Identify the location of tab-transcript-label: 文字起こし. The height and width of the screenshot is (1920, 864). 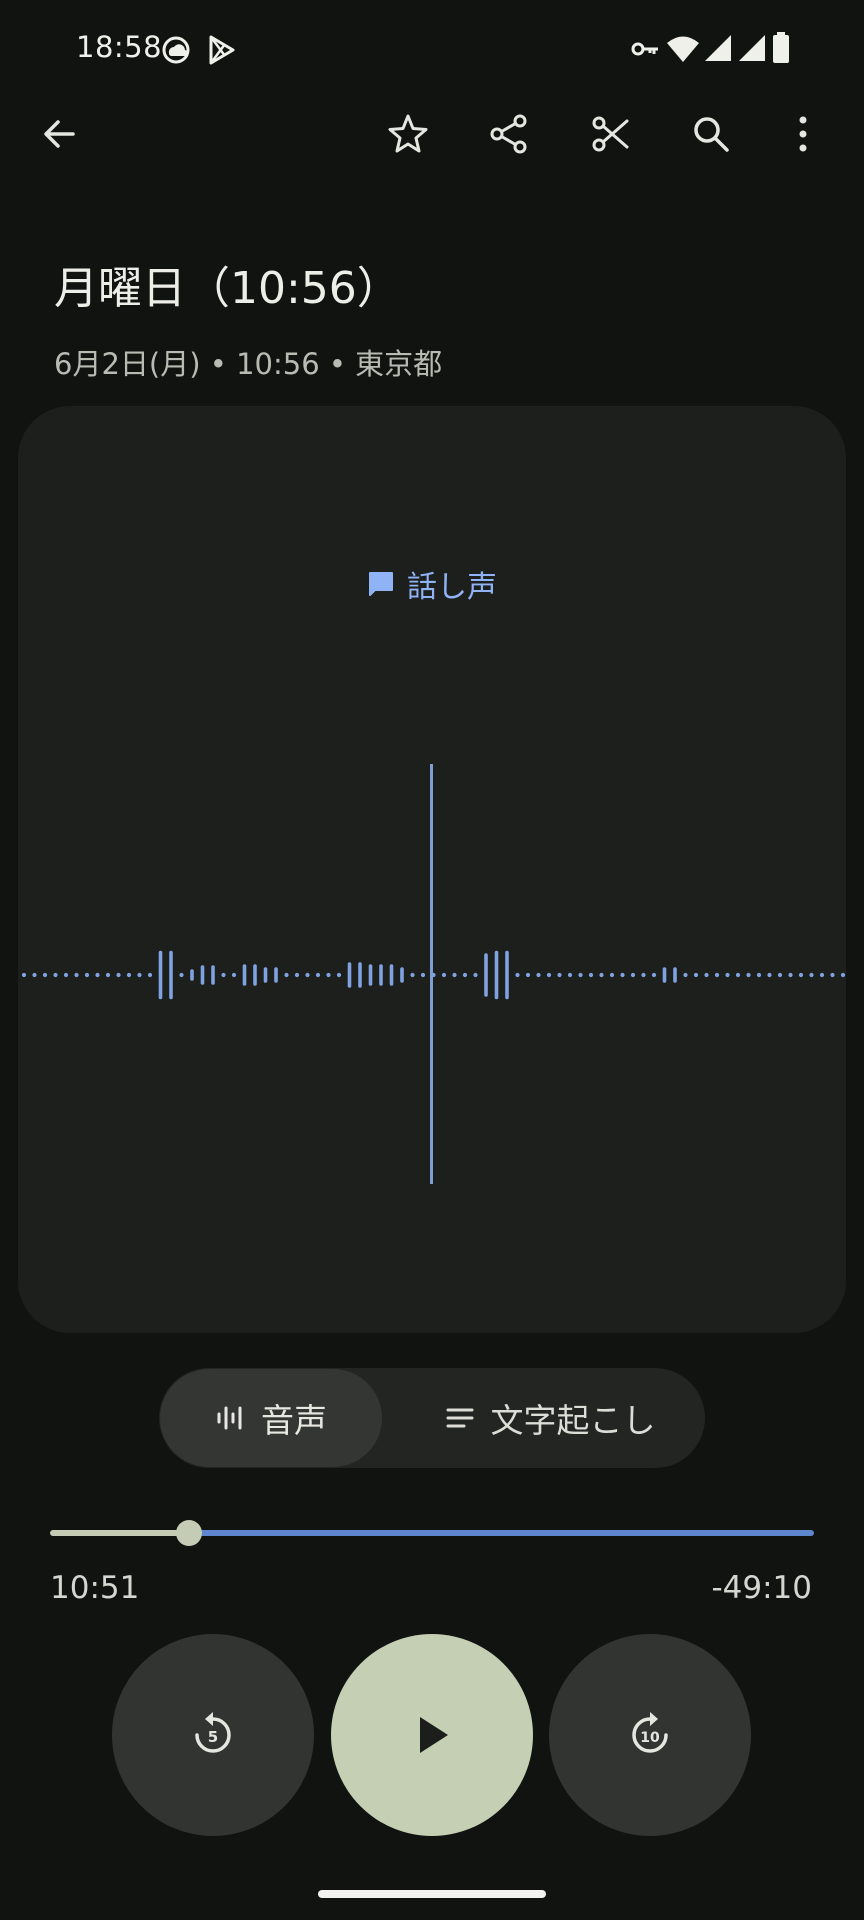
(573, 1420).